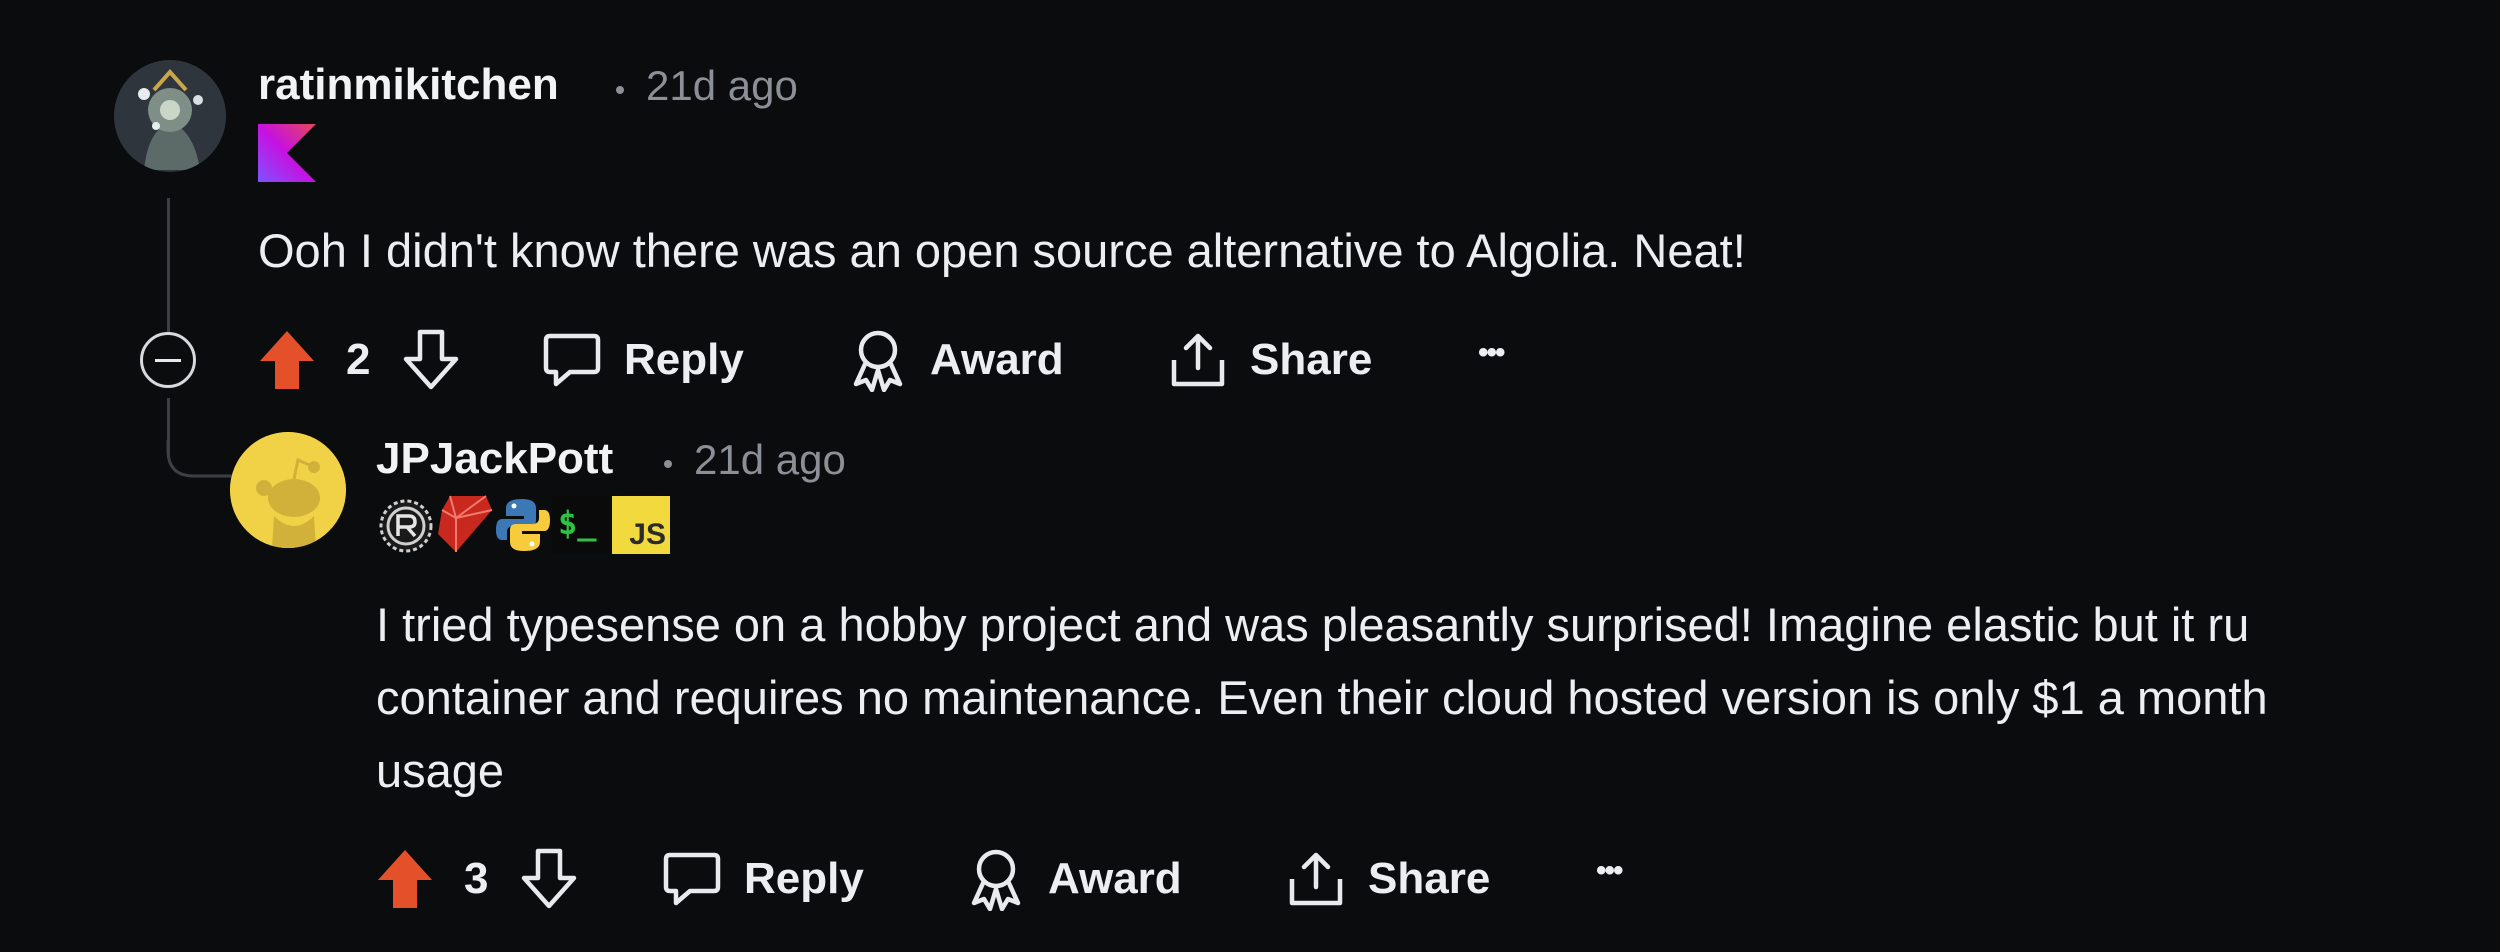  What do you see at coordinates (358, 359) in the screenshot?
I see `vote-count: 2` at bounding box center [358, 359].